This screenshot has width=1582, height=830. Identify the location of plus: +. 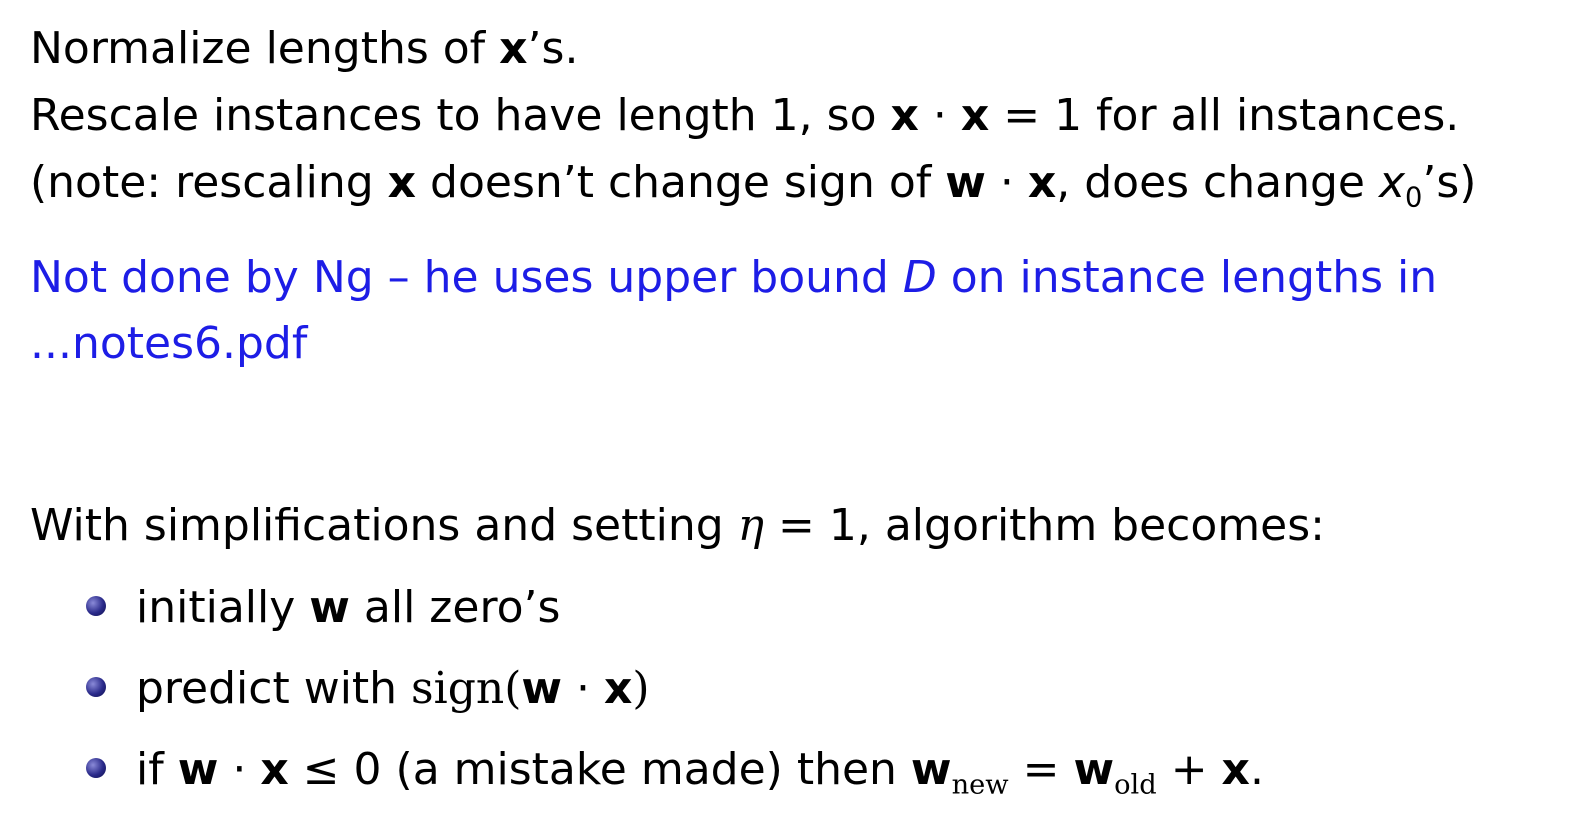
(1189, 769).